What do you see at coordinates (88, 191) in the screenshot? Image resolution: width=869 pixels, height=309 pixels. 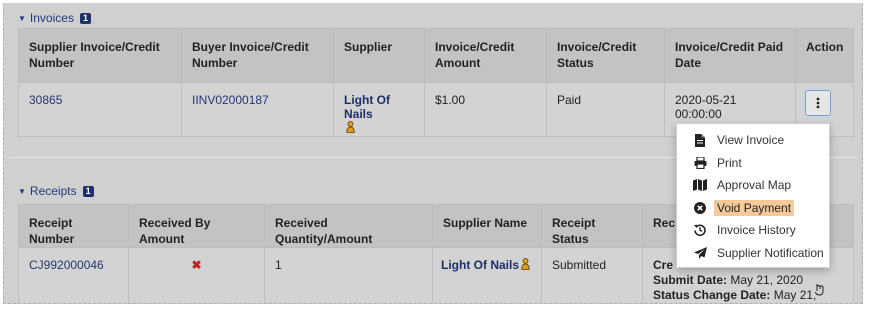 I see `receipts-count-badge: 1` at bounding box center [88, 191].